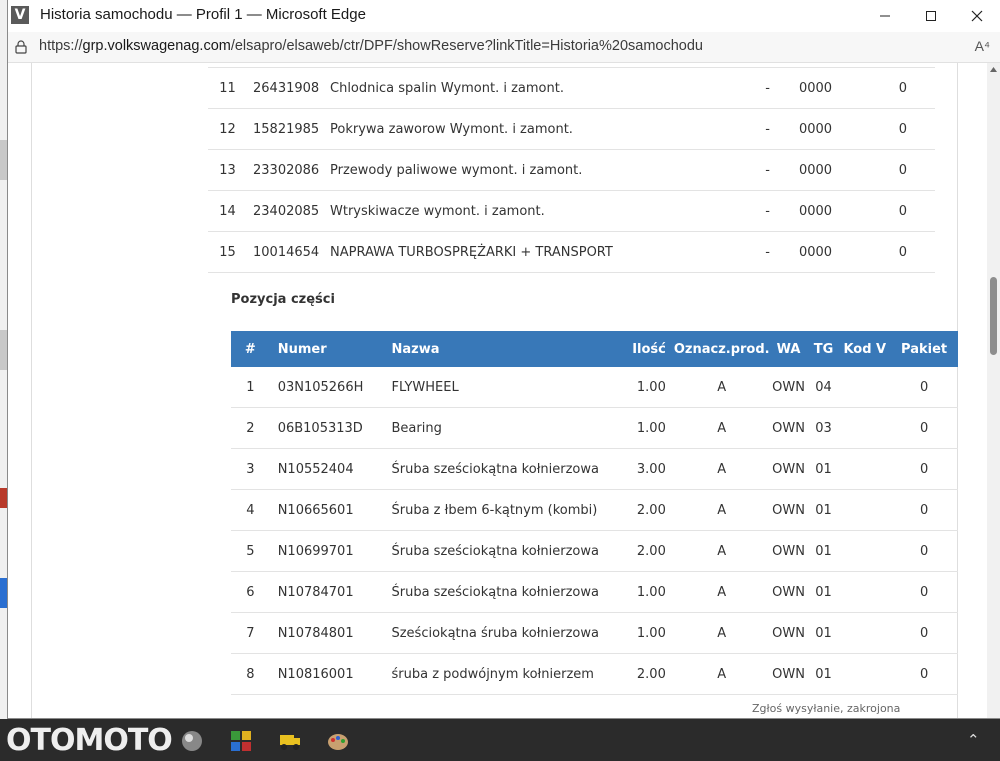 Image resolution: width=1000 pixels, height=761 pixels. I want to click on operation-number: 26431908, so click(285, 88).